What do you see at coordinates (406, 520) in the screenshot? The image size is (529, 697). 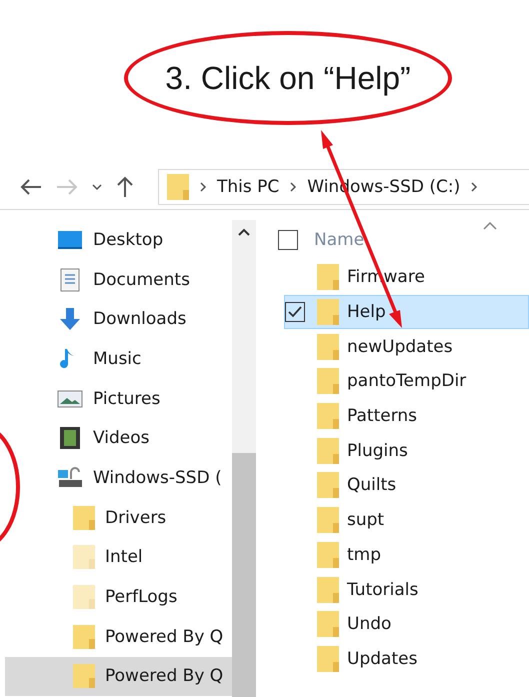 I see `file-row: supt` at bounding box center [406, 520].